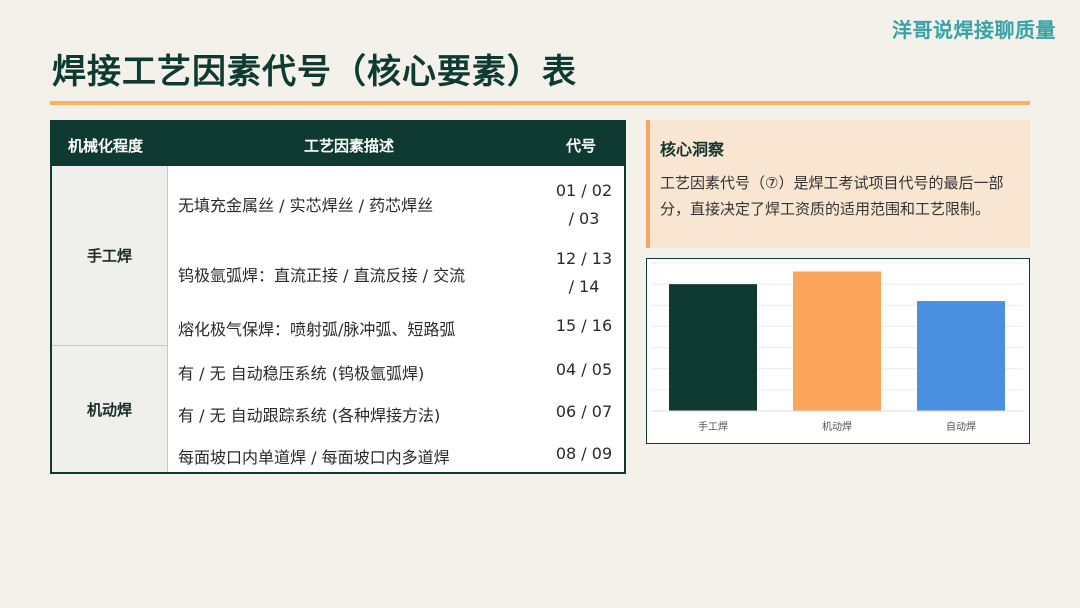  Describe the element at coordinates (314, 72) in the screenshot. I see `page-title: 焊接工艺因素代号（核心要素）表` at that location.